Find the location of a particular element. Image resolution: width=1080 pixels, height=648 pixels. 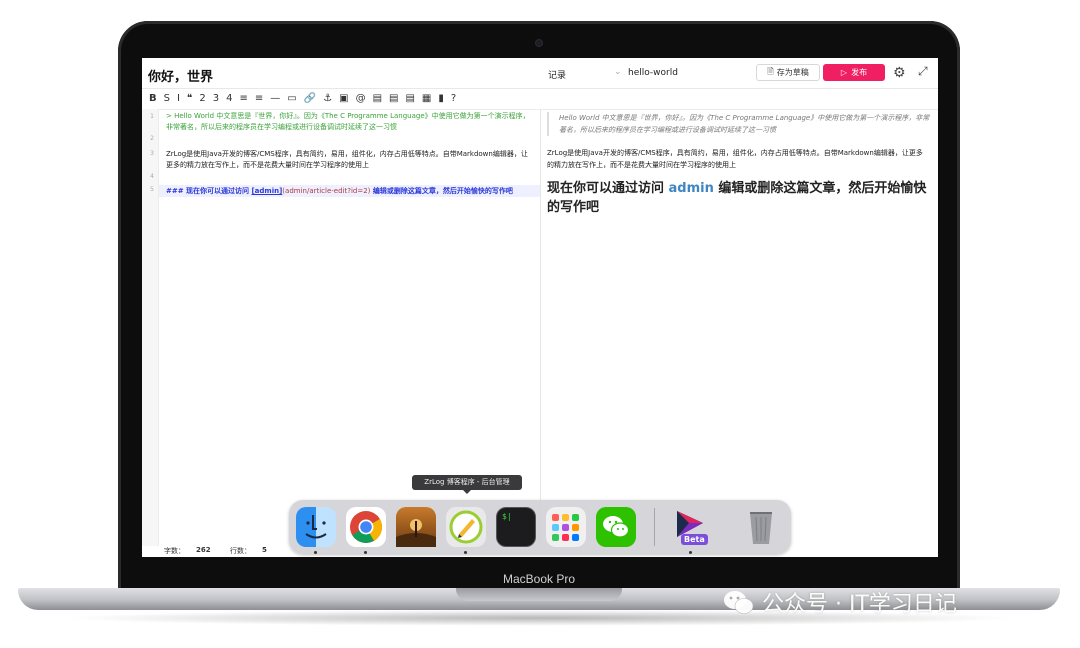

line-gutter: 1 2 3 4 5 is located at coordinates (150, 327).